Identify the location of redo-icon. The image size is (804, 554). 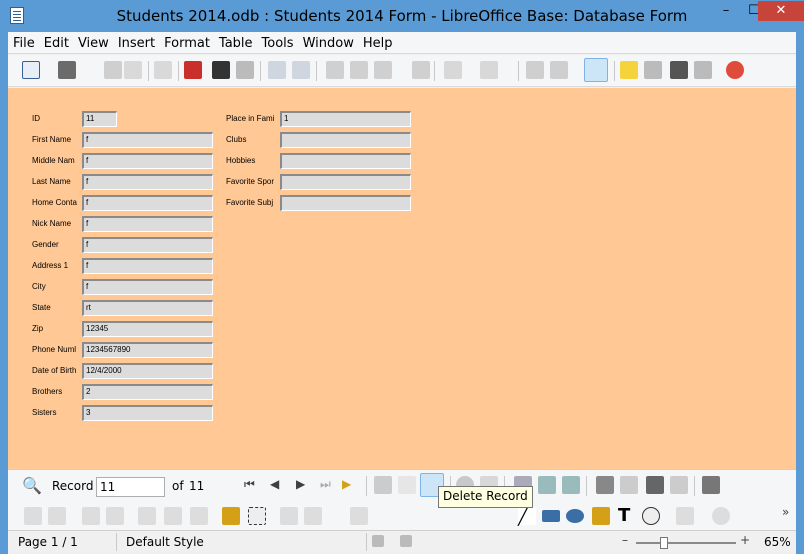
(489, 70).